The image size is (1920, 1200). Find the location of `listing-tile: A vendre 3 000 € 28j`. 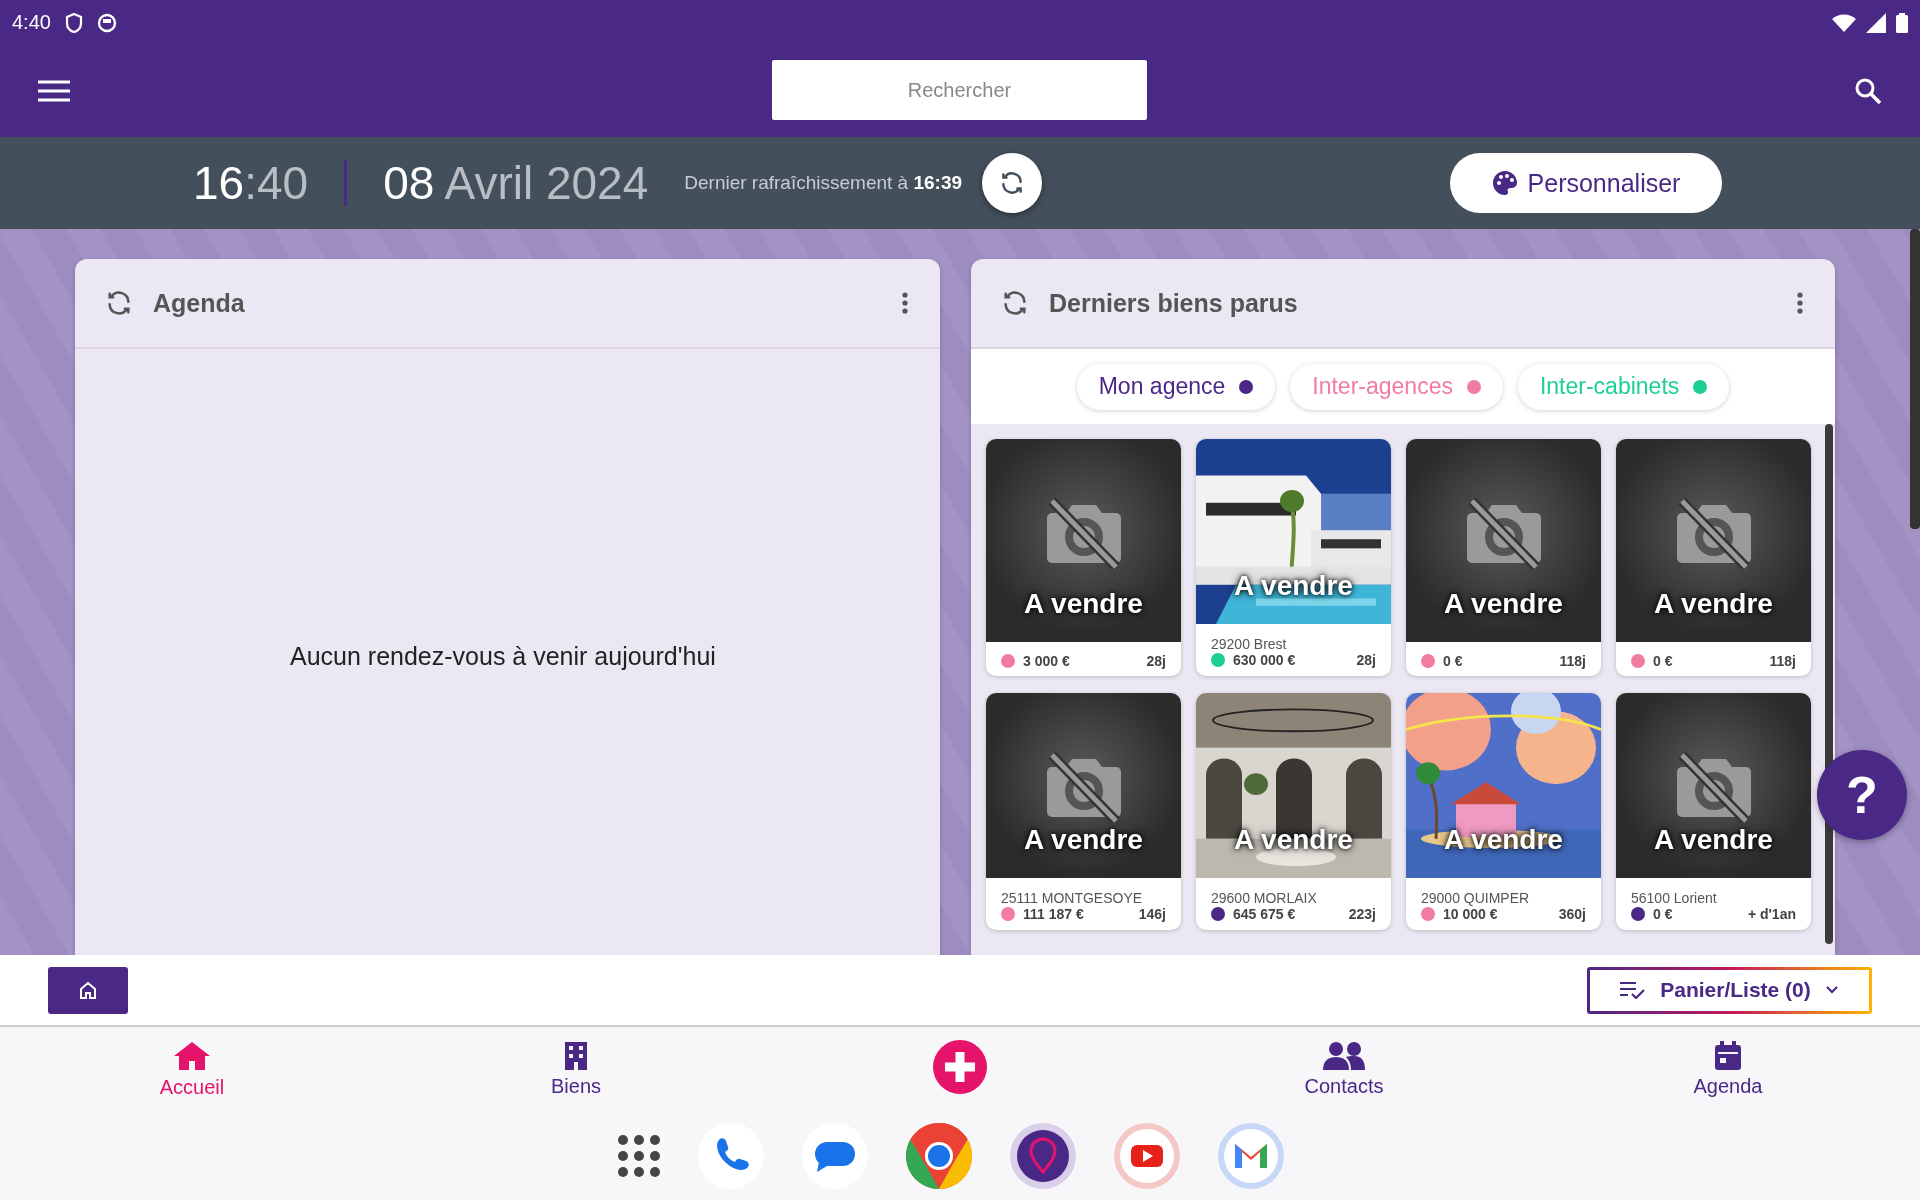

listing-tile: A vendre 3 000 € 28j is located at coordinates (1083, 557).